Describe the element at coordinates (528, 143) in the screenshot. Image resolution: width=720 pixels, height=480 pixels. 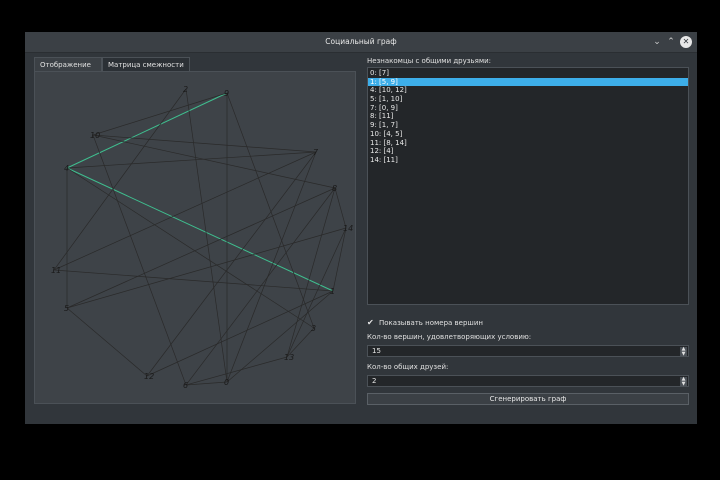
I see `list-item: 11: [8, 14]` at that location.